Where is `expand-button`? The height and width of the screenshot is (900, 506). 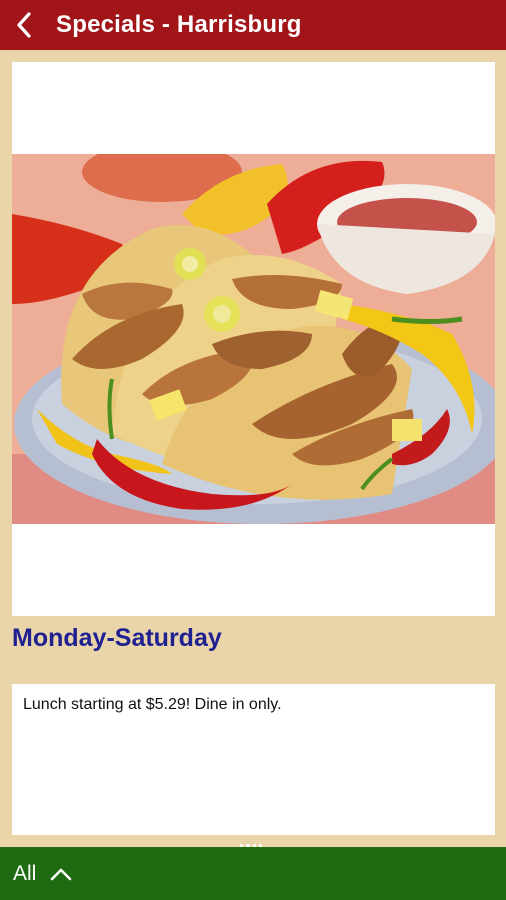 expand-button is located at coordinates (61, 874).